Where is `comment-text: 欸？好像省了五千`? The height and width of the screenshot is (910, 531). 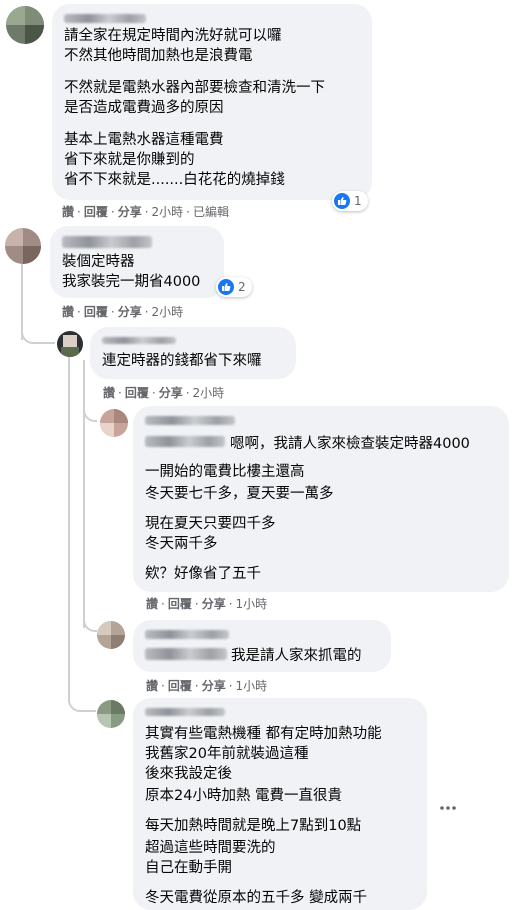 comment-text: 欸？好像省了五千 is located at coordinates (203, 574).